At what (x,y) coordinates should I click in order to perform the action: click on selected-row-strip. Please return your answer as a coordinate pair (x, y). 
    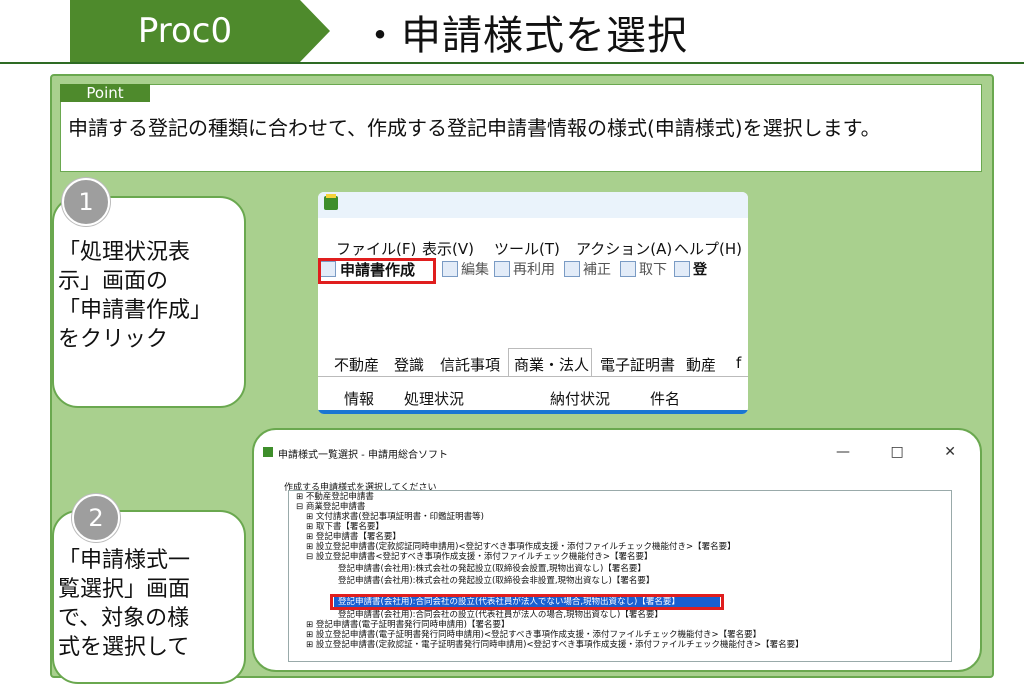
    Looking at the image, I should click on (533, 412).